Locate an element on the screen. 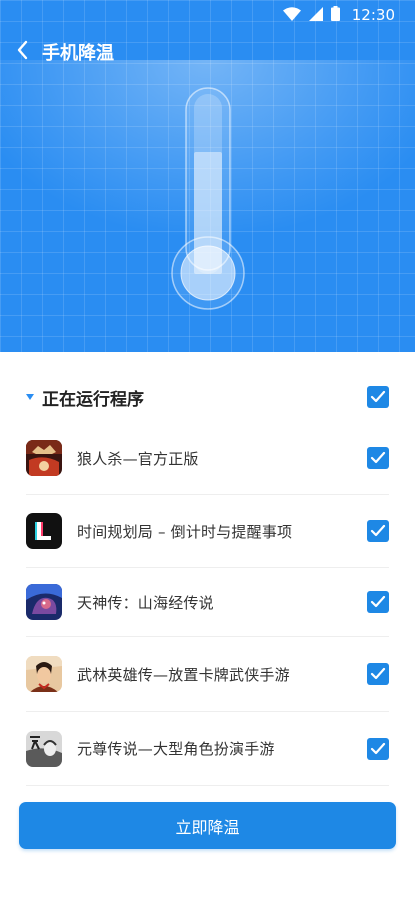 This screenshot has height=900, width=415. list-item: 狼人杀—官方正版 is located at coordinates (207, 458).